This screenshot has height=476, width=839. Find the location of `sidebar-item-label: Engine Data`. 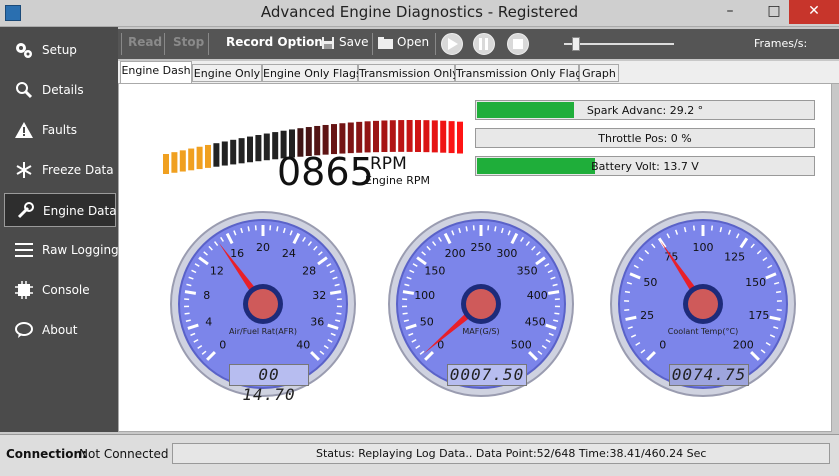

sidebar-item-label: Engine Data is located at coordinates (80, 211).